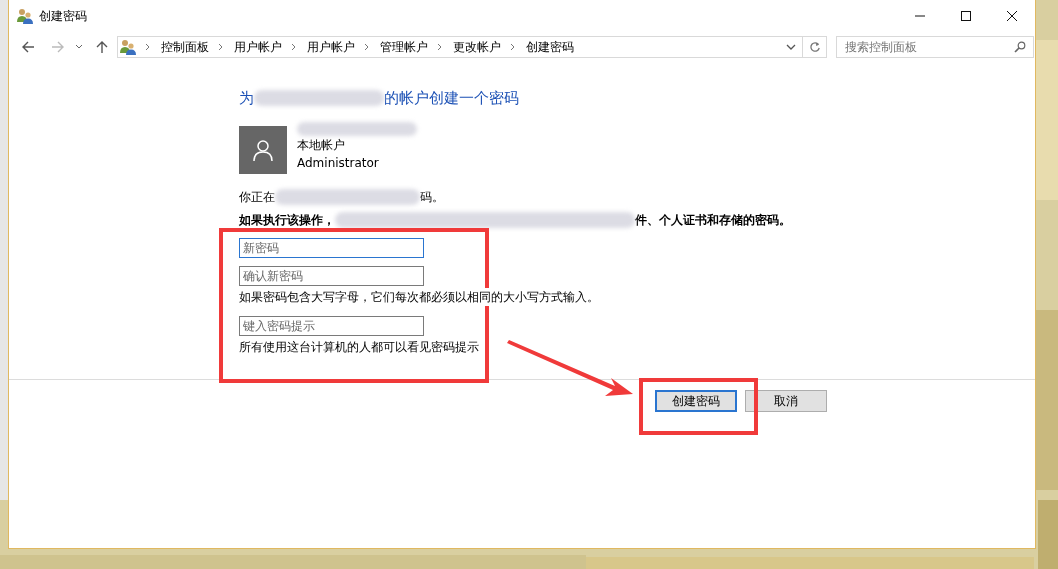  I want to click on account-role: Administrator, so click(338, 163).